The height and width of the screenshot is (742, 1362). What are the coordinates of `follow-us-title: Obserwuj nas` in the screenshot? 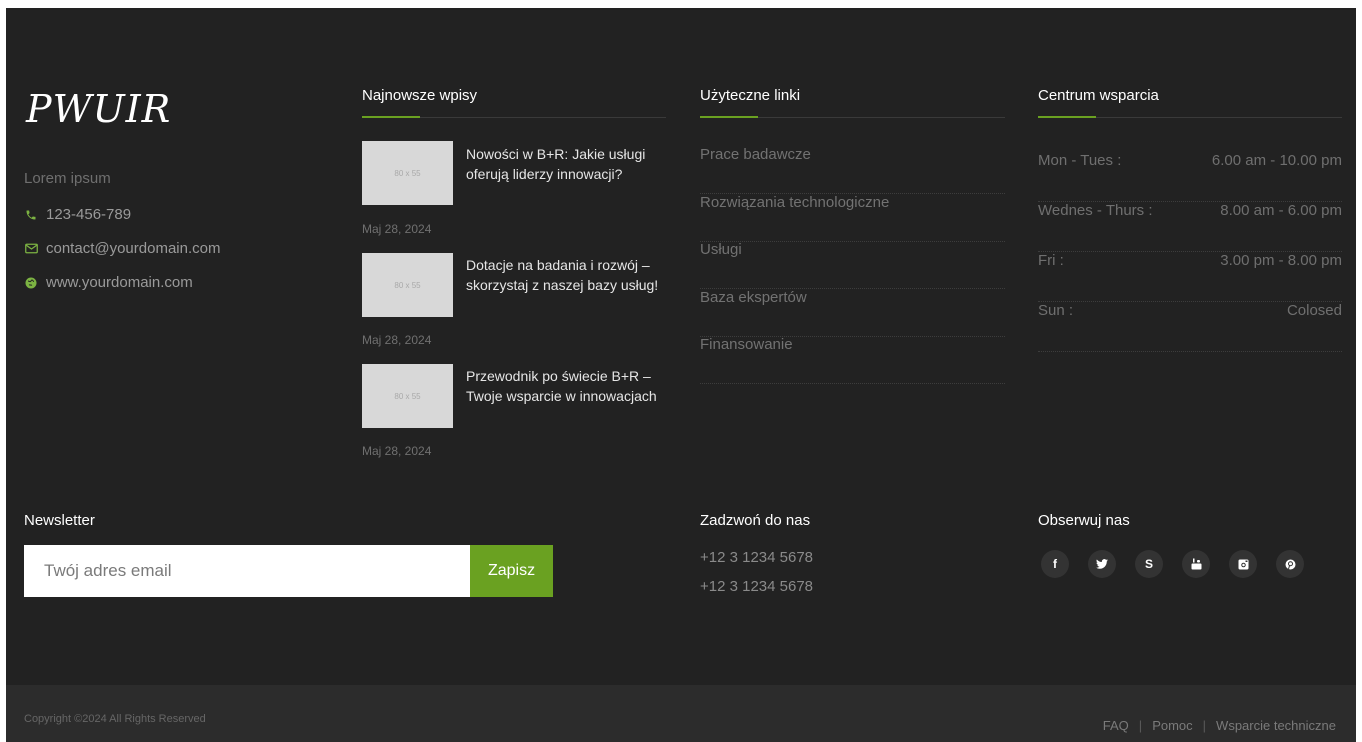 It's located at (1084, 520).